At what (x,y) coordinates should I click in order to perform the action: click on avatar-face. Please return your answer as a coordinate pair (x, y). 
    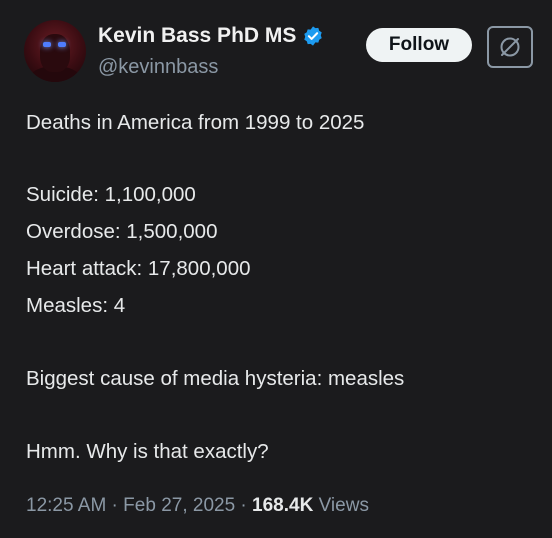
    Looking at the image, I should click on (55, 53).